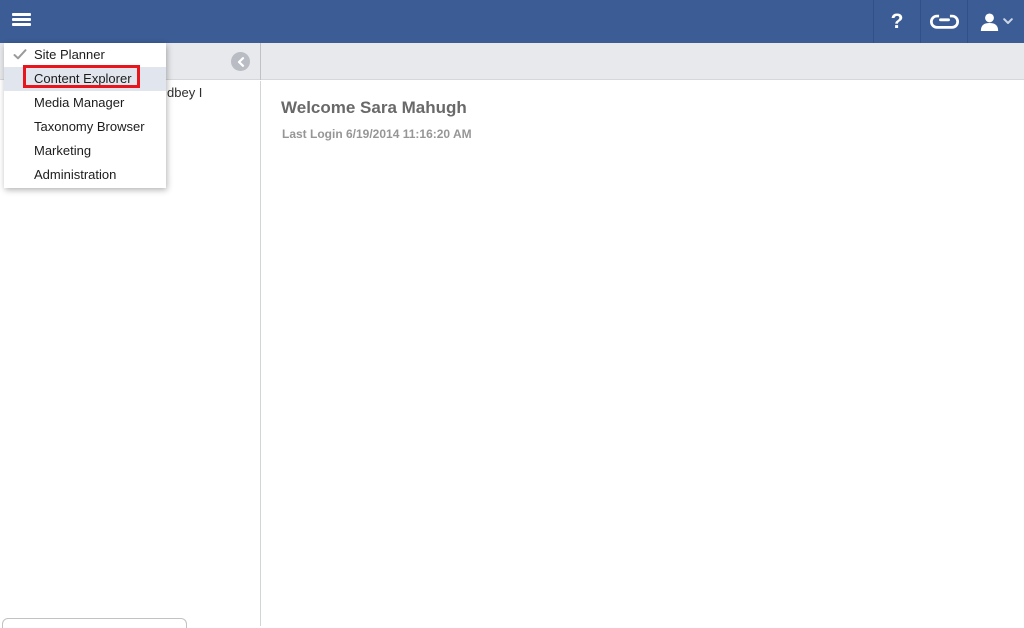 Image resolution: width=1024 pixels, height=628 pixels. Describe the element at coordinates (989, 21) in the screenshot. I see `user-icon` at that location.